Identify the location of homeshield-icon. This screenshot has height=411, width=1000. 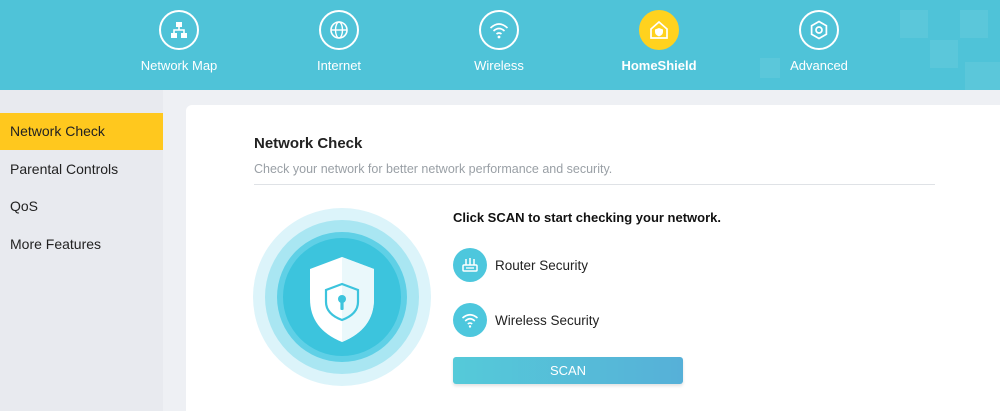
(659, 30).